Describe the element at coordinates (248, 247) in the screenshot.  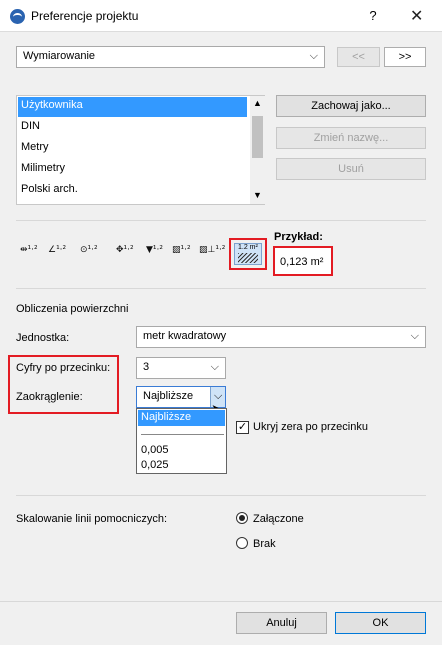
I see `area-icon-label: 1.2 m²` at that location.